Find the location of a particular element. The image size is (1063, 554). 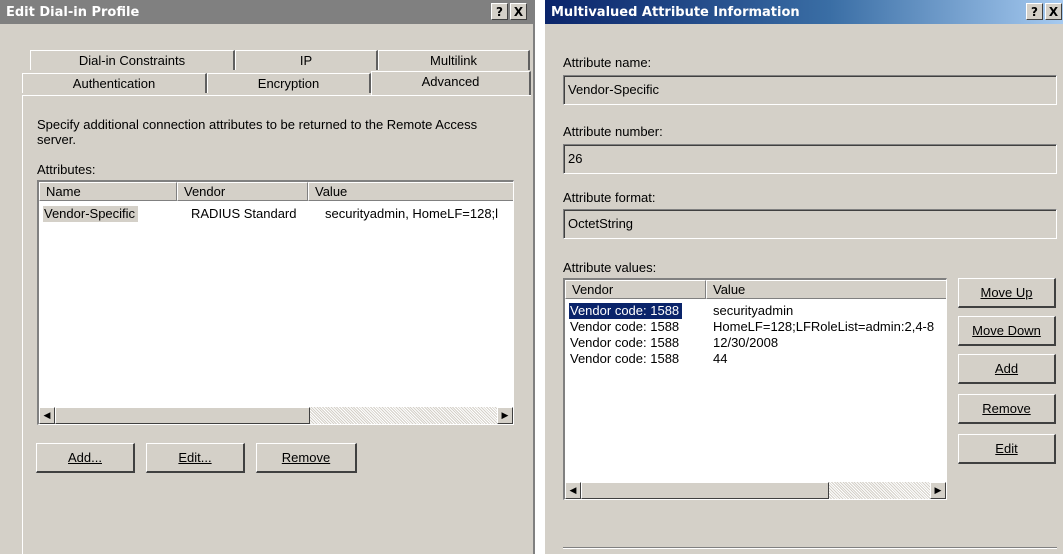

right-titlebar: Multivalued Attribute Information ? X is located at coordinates (804, 12).